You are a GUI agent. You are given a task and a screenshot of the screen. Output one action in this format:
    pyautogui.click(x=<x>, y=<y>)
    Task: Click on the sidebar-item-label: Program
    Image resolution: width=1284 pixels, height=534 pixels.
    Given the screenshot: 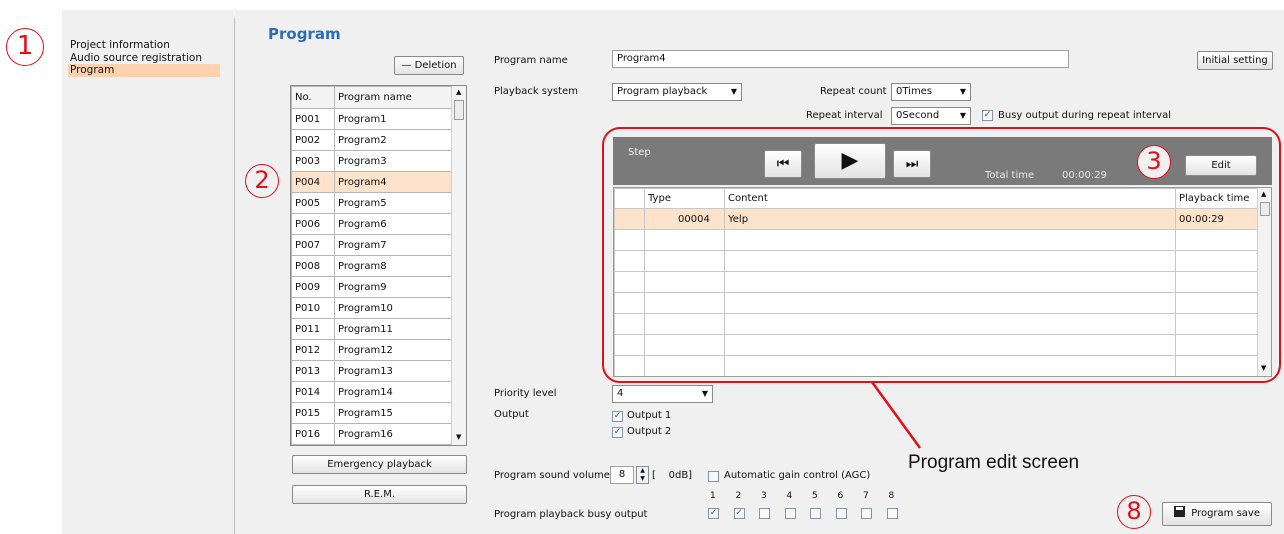 What is the action you would take?
    pyautogui.click(x=92, y=70)
    